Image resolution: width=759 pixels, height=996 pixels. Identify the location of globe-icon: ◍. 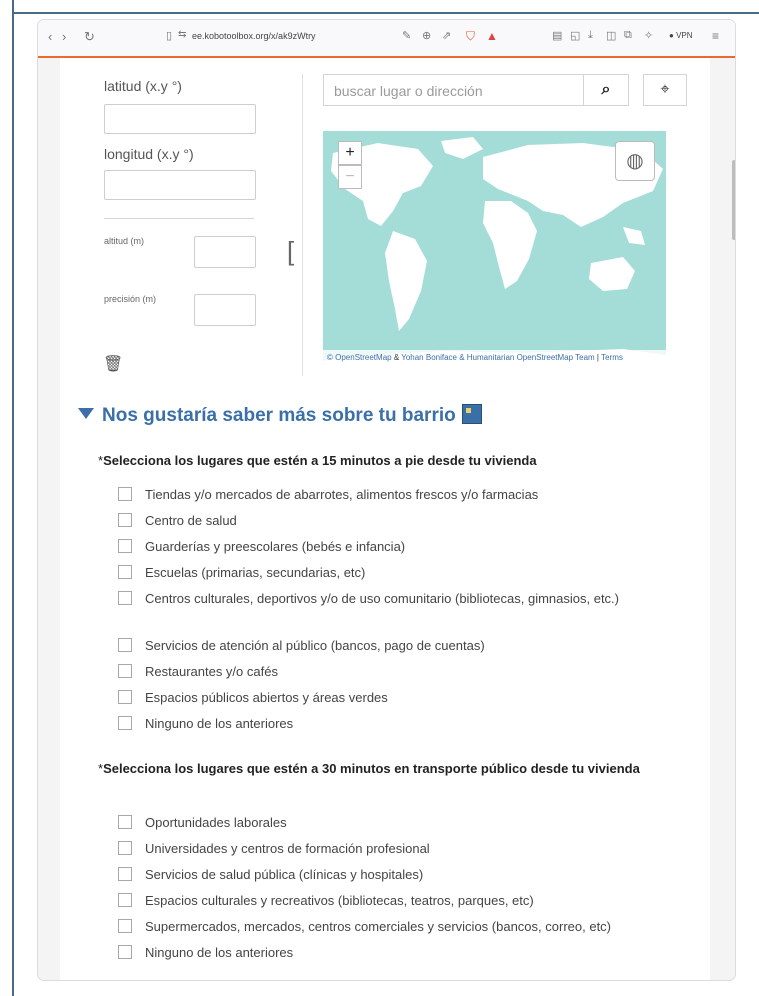
(635, 161).